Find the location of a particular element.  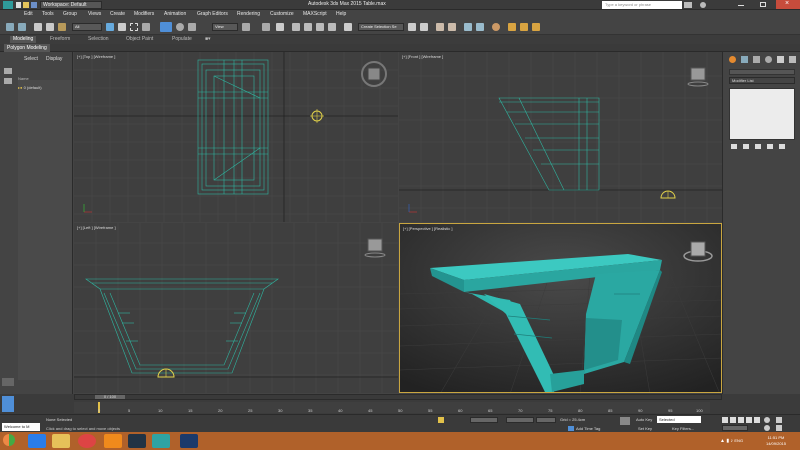

utilities-tab-icon is located at coordinates (792, 59).